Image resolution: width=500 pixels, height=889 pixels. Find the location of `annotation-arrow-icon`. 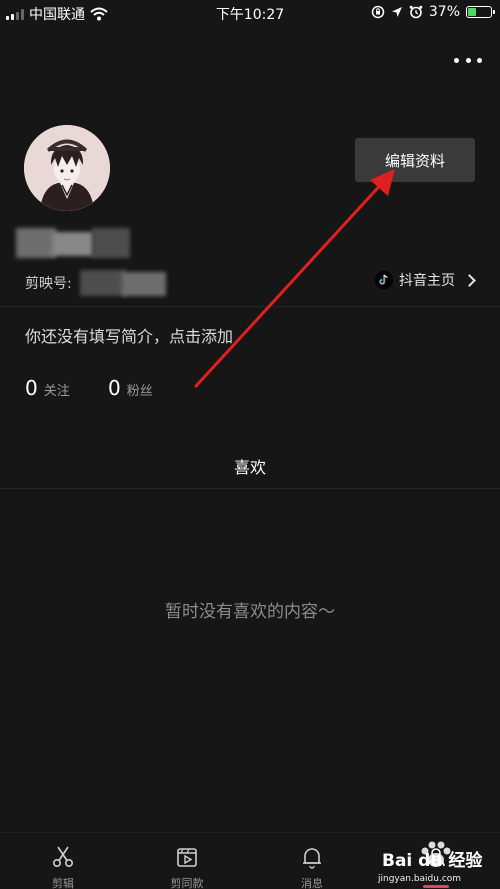

annotation-arrow-icon is located at coordinates (294, 278).